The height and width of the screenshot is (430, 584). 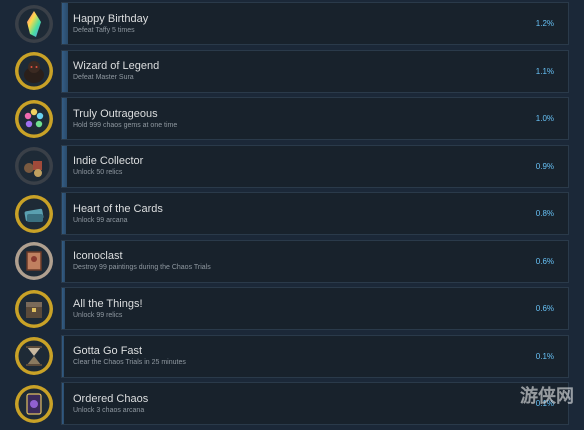 What do you see at coordinates (34, 71) in the screenshot?
I see `dark-wizard-icon` at bounding box center [34, 71].